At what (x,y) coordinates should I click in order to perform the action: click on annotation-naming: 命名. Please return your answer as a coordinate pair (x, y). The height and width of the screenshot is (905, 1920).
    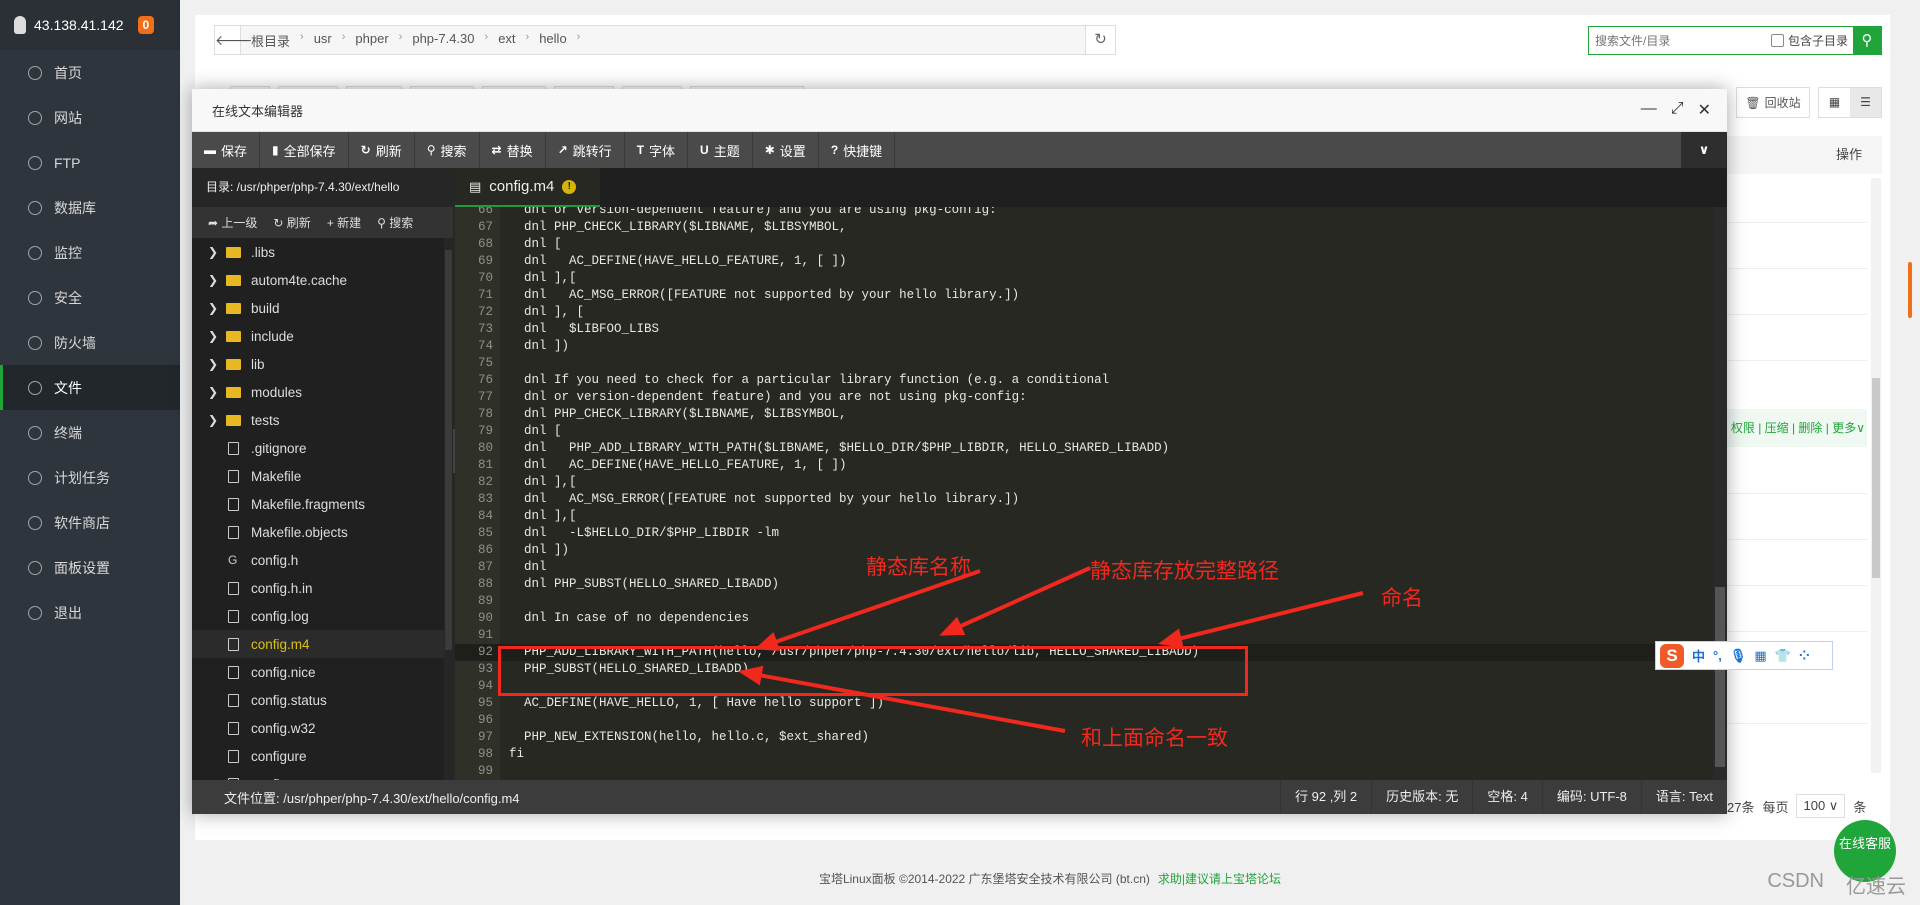
    Looking at the image, I should click on (1402, 598).